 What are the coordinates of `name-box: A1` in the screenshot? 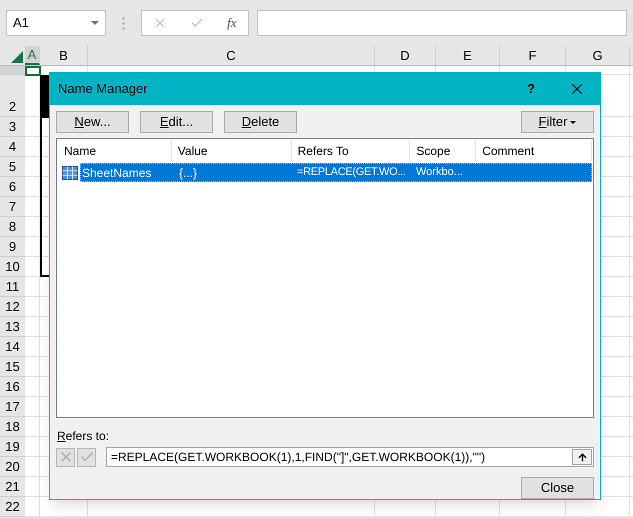 It's located at (56, 23).